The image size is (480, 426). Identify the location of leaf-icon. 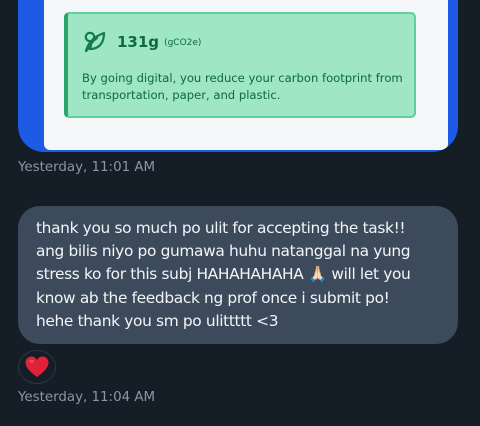
(95, 42).